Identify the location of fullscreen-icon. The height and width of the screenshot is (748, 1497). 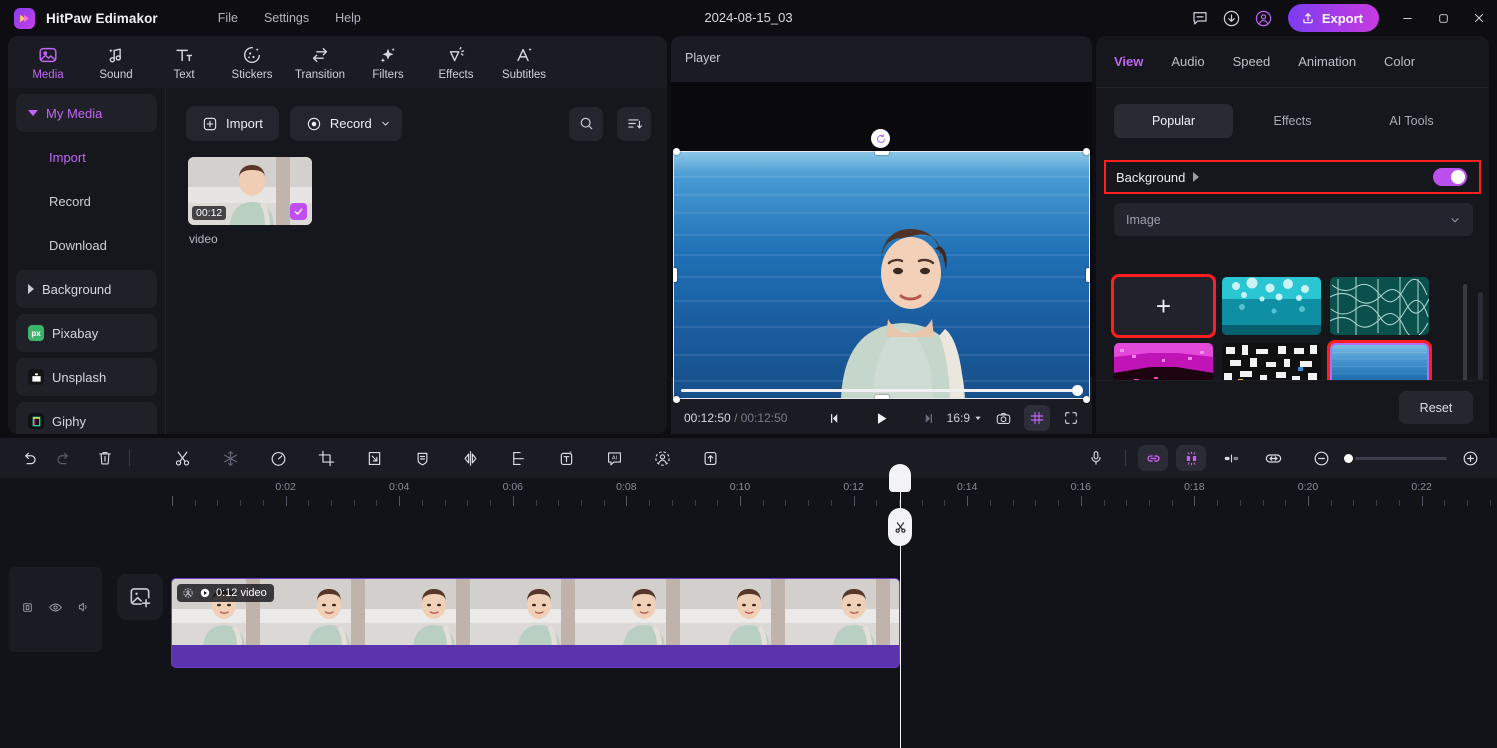
(1071, 418).